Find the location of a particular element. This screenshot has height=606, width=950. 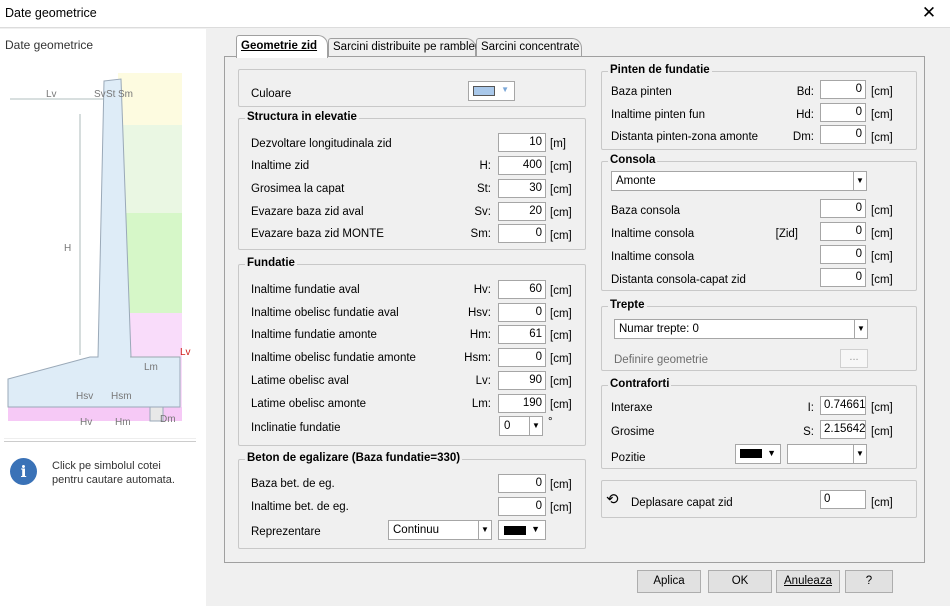

fundatie-sym-5: Lm: is located at coordinates (470, 404).